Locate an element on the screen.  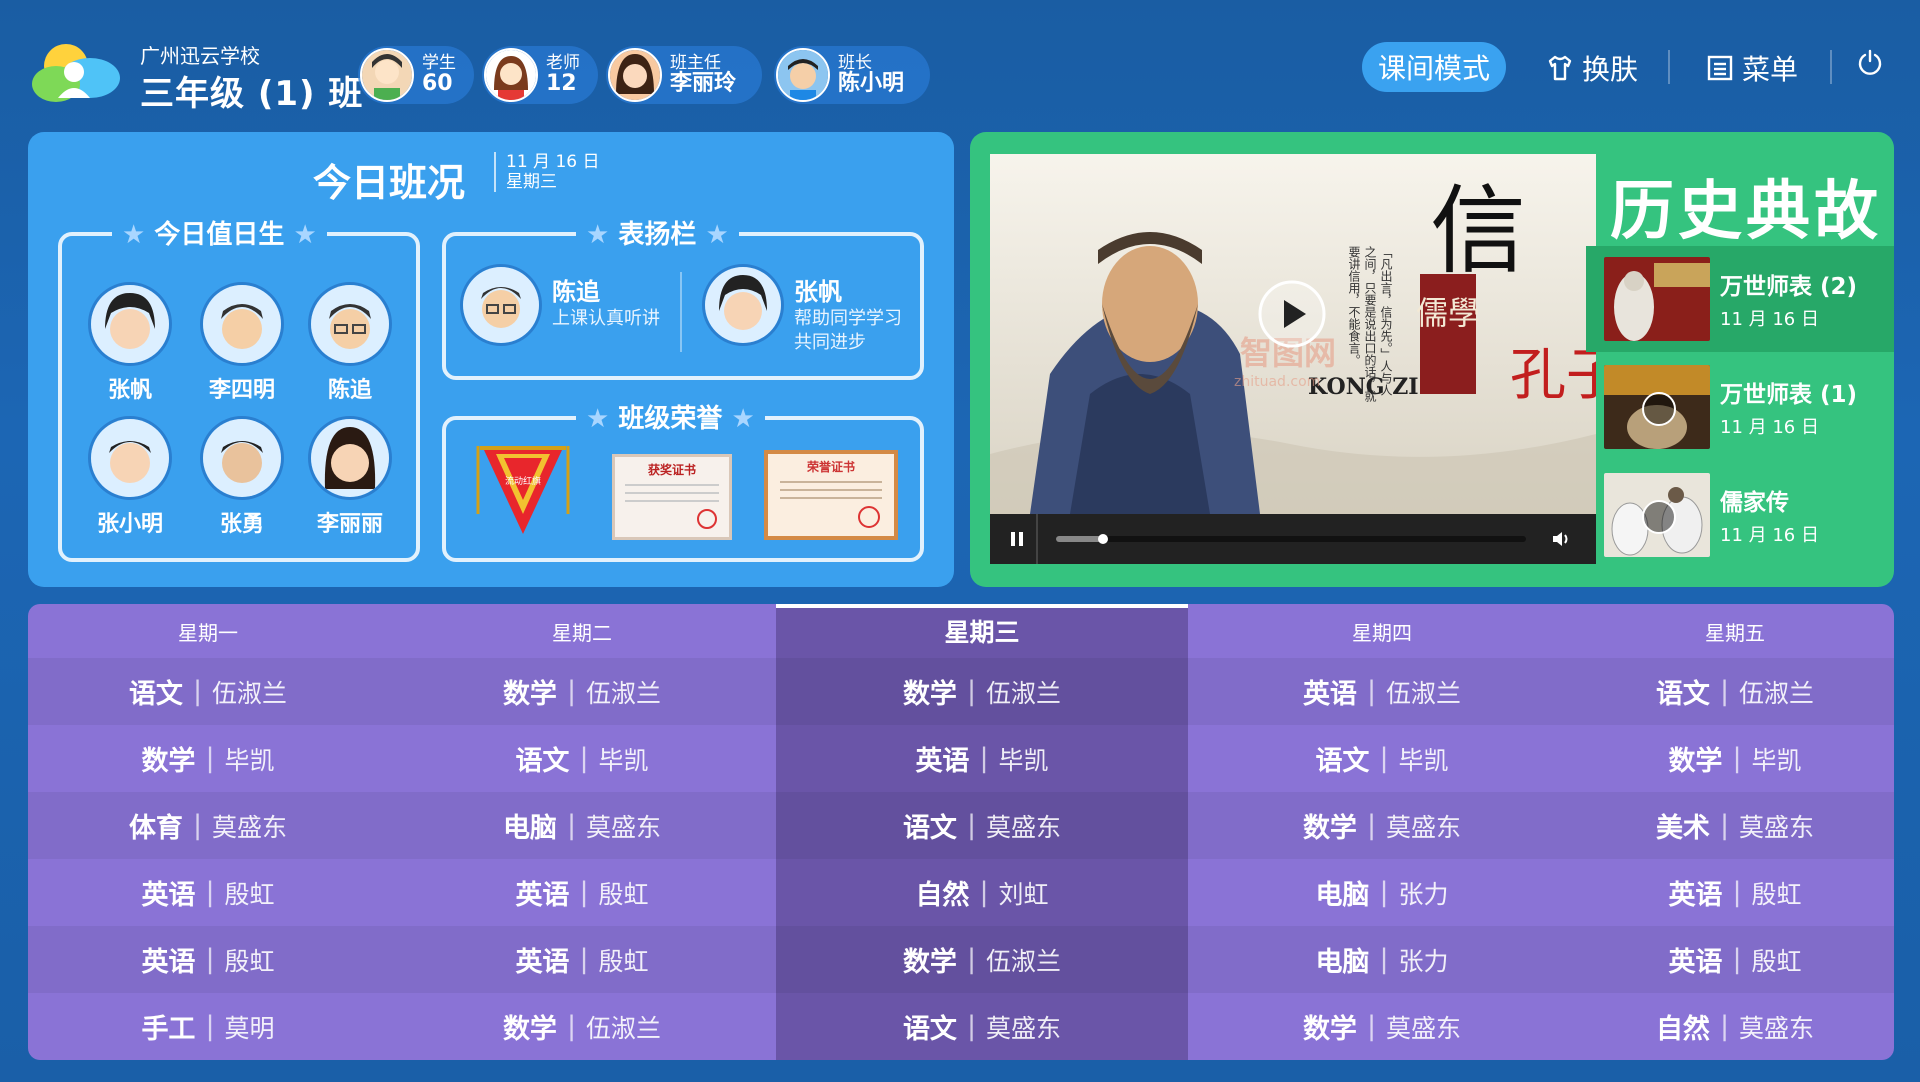
duty-student: 李丽丽 is located at coordinates (350, 477).